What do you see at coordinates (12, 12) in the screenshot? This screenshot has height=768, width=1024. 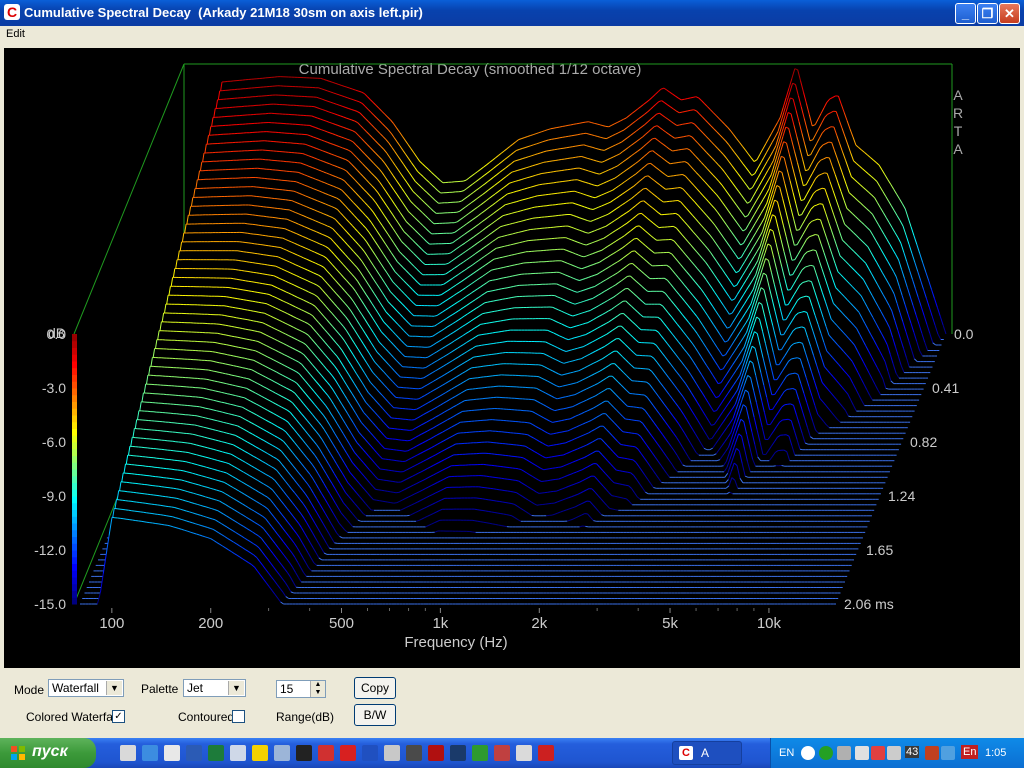 I see `arta-app-icon: C` at bounding box center [12, 12].